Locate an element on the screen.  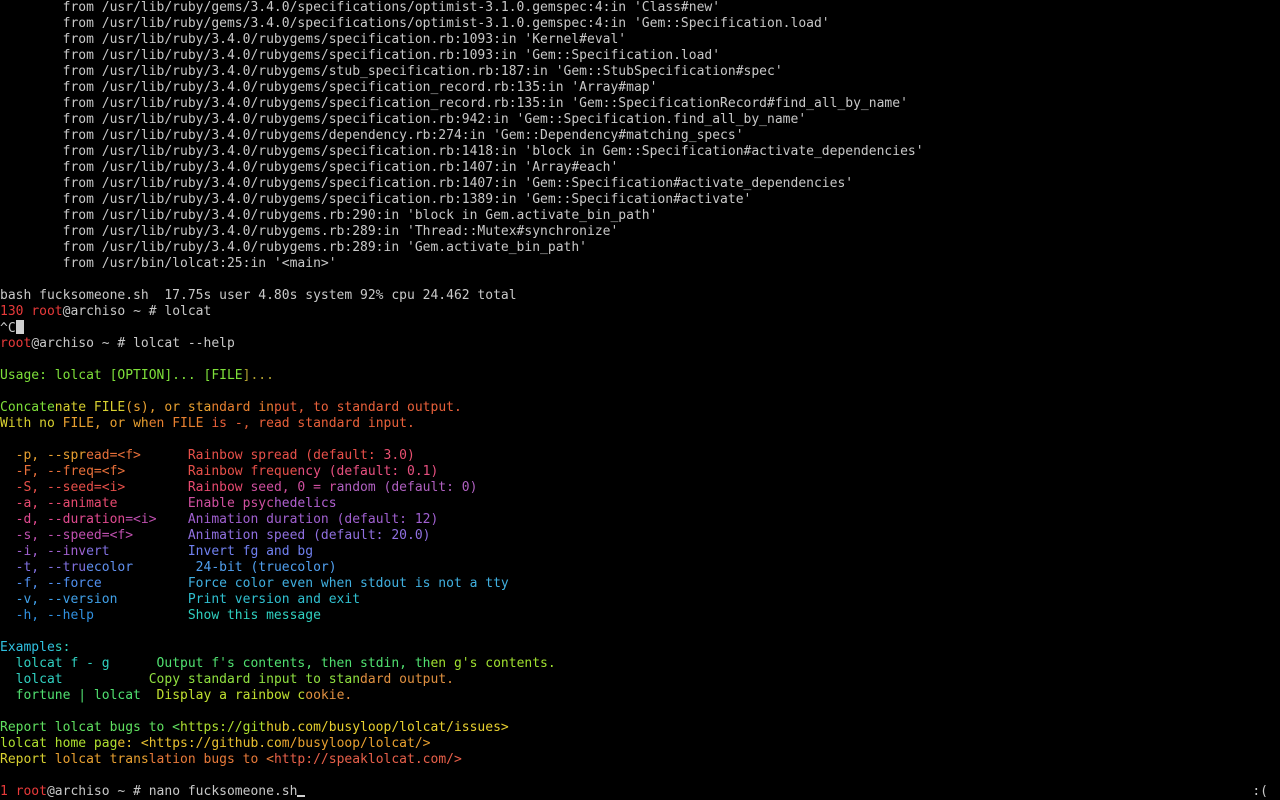
terminal-line: from /usr/bin/lolcat:25:in '<main>' is located at coordinates (168, 264).